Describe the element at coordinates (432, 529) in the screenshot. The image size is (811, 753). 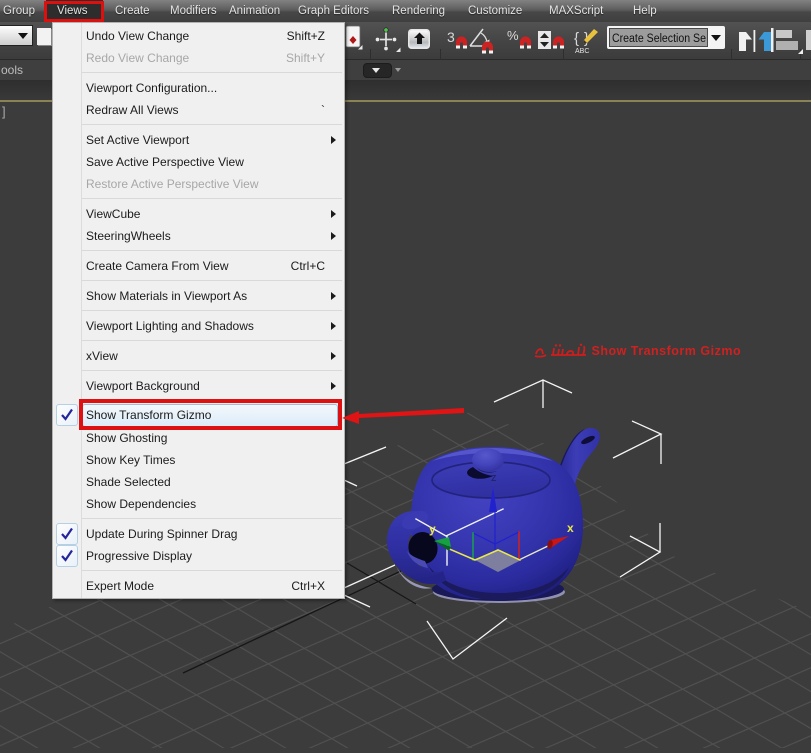
I see `svg-text: y` at that location.